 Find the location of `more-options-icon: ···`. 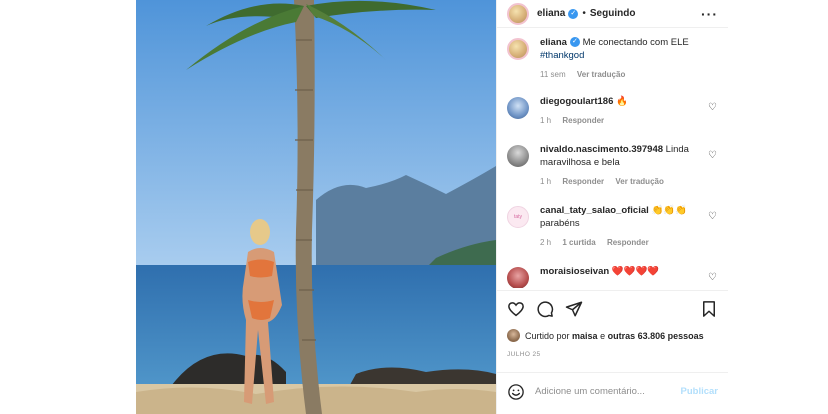

more-options-icon: ··· is located at coordinates (709, 14).